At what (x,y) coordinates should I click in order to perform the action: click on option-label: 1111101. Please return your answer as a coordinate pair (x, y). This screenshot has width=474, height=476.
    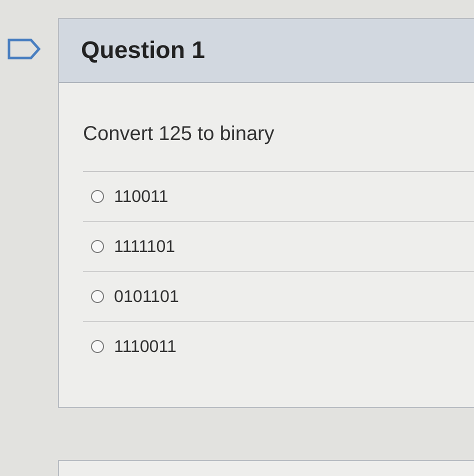
    Looking at the image, I should click on (145, 246).